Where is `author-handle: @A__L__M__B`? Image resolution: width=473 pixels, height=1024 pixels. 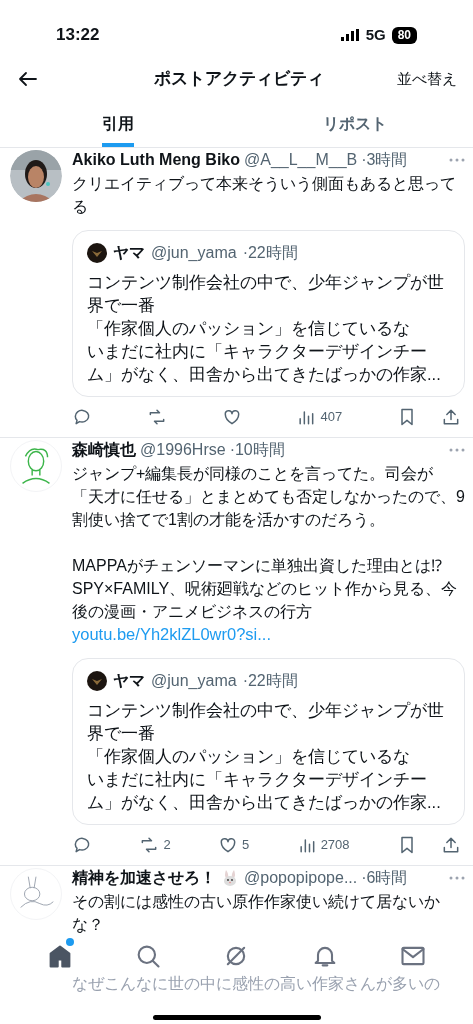
author-handle: @A__L__M__B is located at coordinates (301, 160).